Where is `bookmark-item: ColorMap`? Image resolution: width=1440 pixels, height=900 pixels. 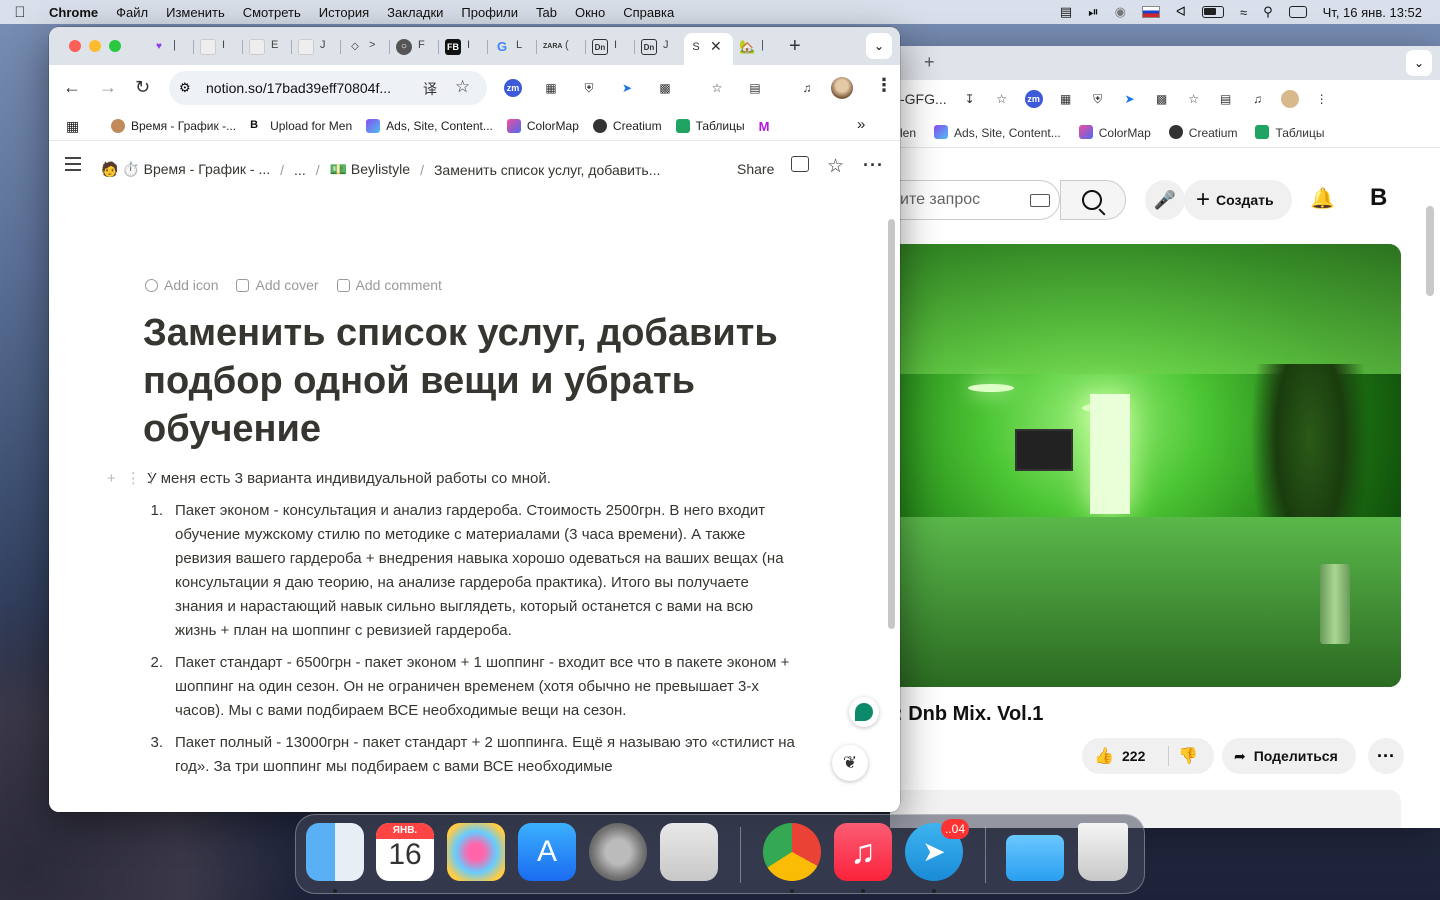
bookmark-item: ColorMap is located at coordinates (1114, 132).